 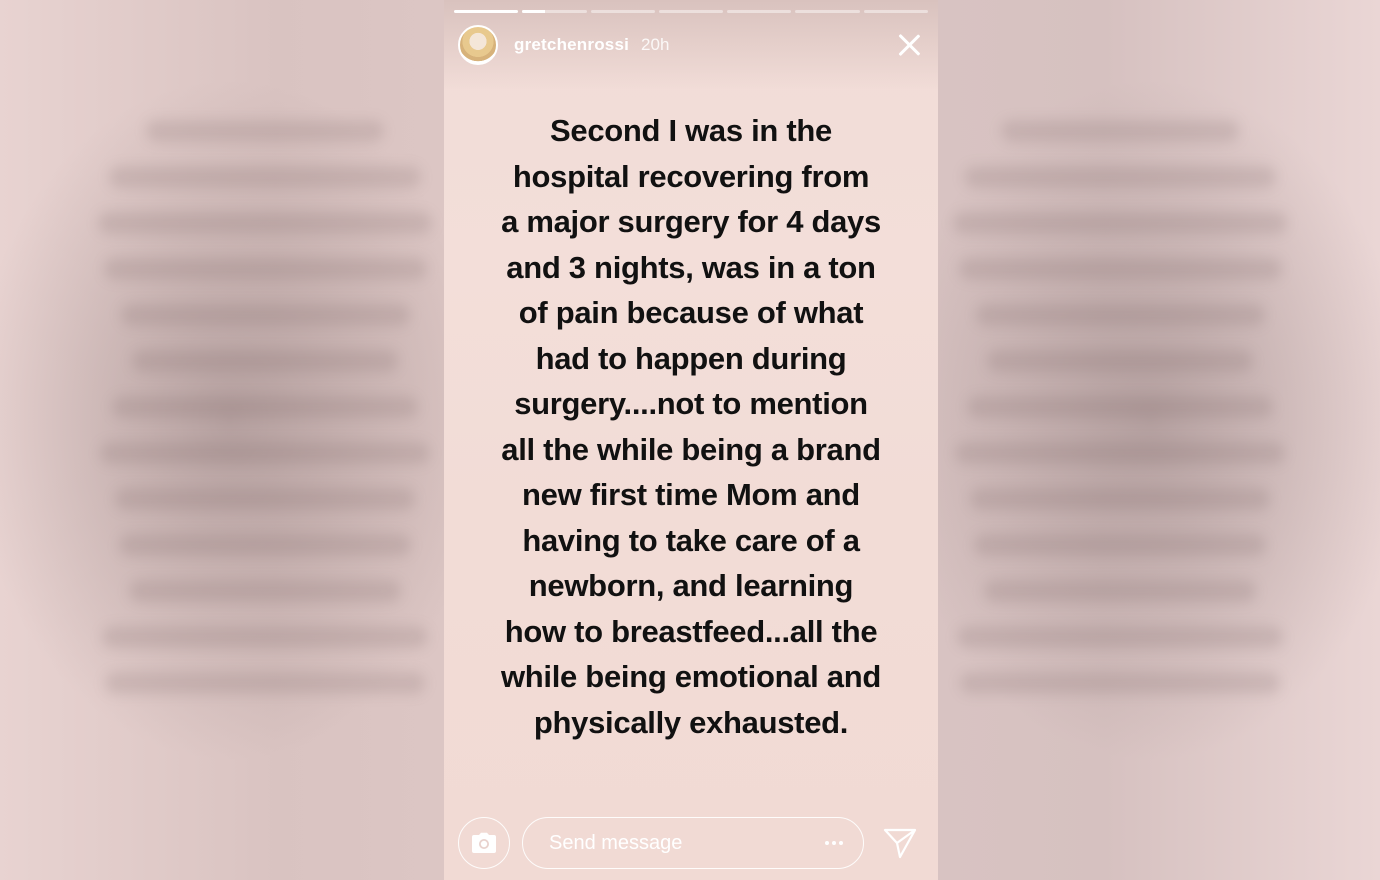 I want to click on story-text-line: surgery....not to mention, so click(x=691, y=403).